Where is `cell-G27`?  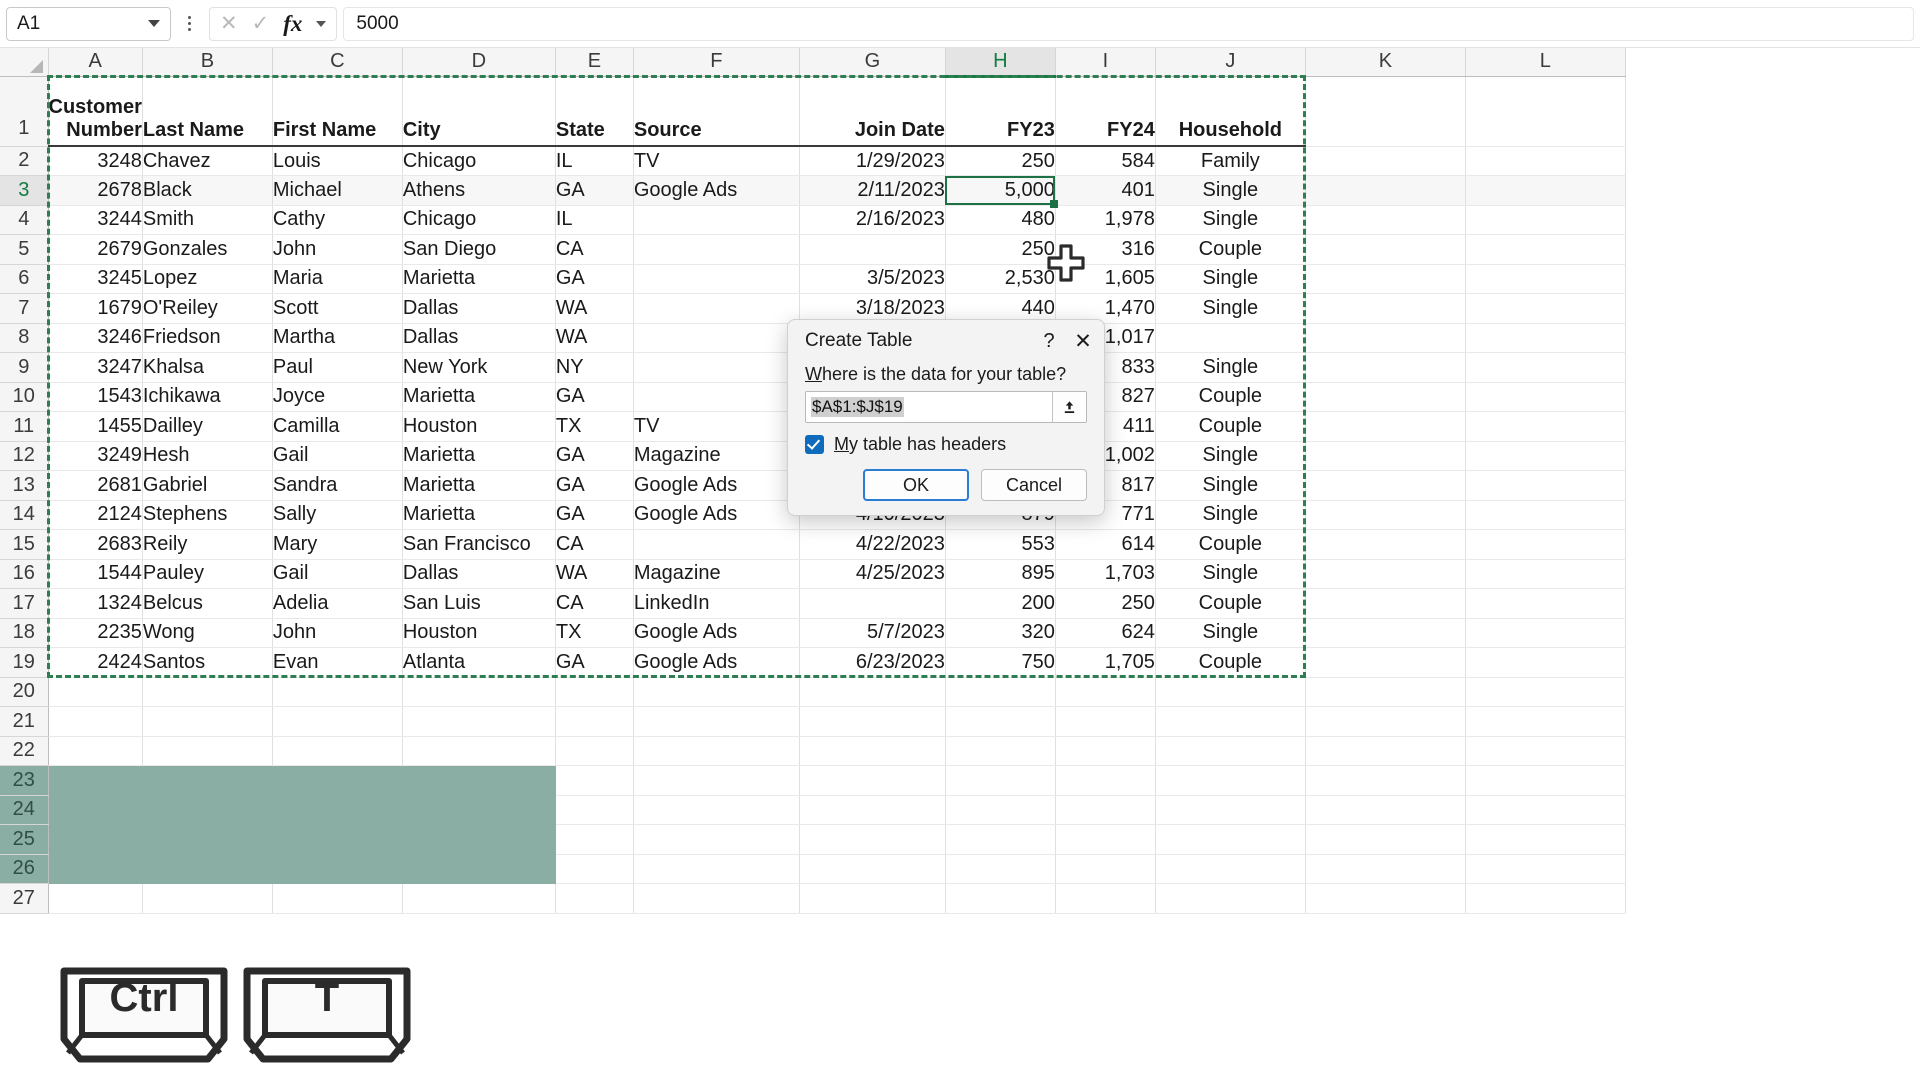 cell-G27 is located at coordinates (872, 898).